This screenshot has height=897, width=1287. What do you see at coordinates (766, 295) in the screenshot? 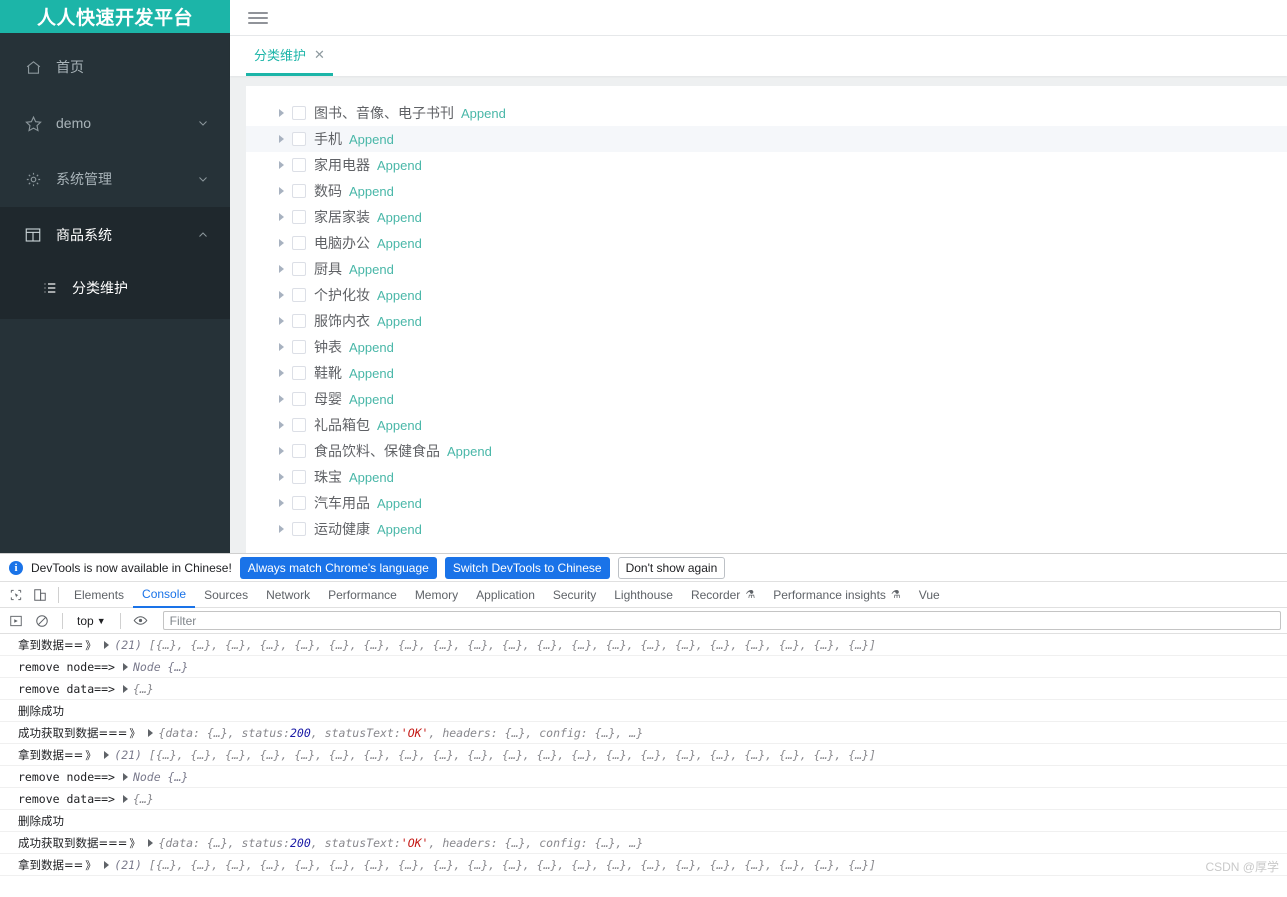
I see `tree-row: 个护化妆 Append` at bounding box center [766, 295].